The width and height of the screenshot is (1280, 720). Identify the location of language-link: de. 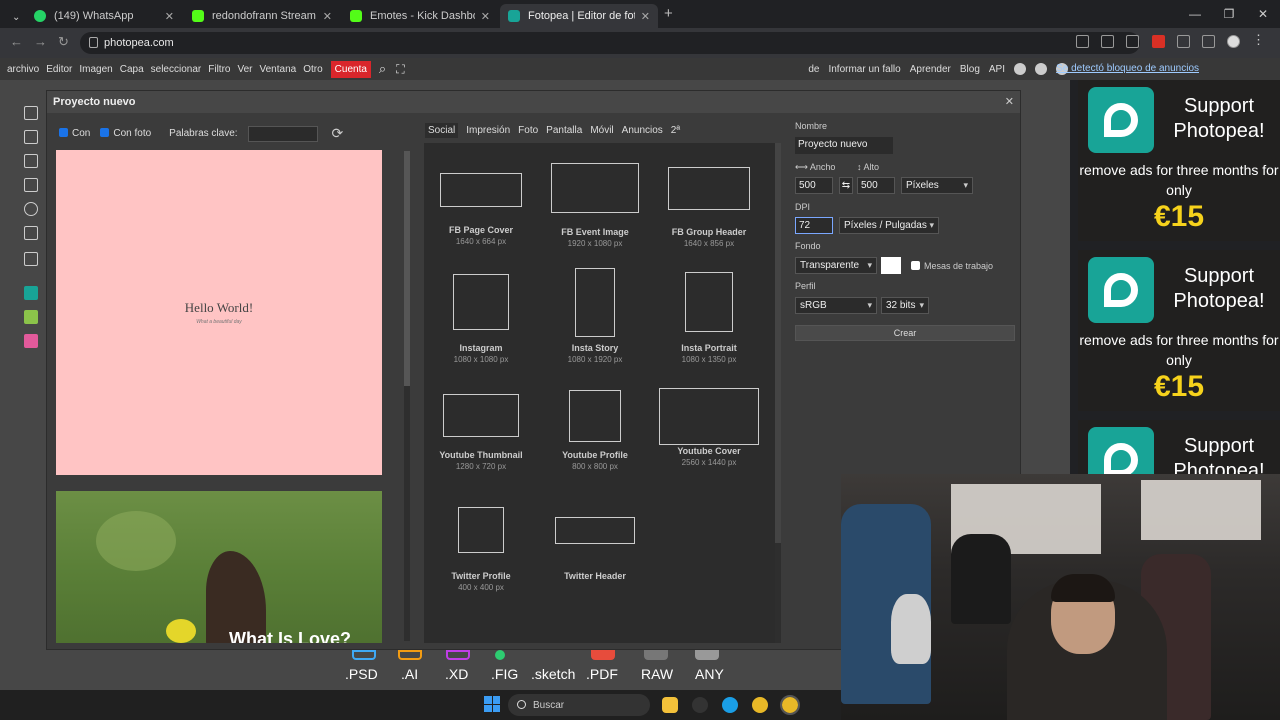
(813, 69).